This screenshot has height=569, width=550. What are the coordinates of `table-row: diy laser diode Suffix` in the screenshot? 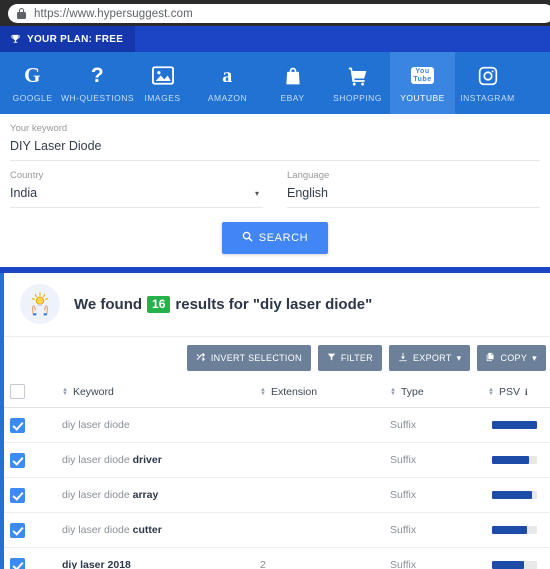 It's located at (275, 425).